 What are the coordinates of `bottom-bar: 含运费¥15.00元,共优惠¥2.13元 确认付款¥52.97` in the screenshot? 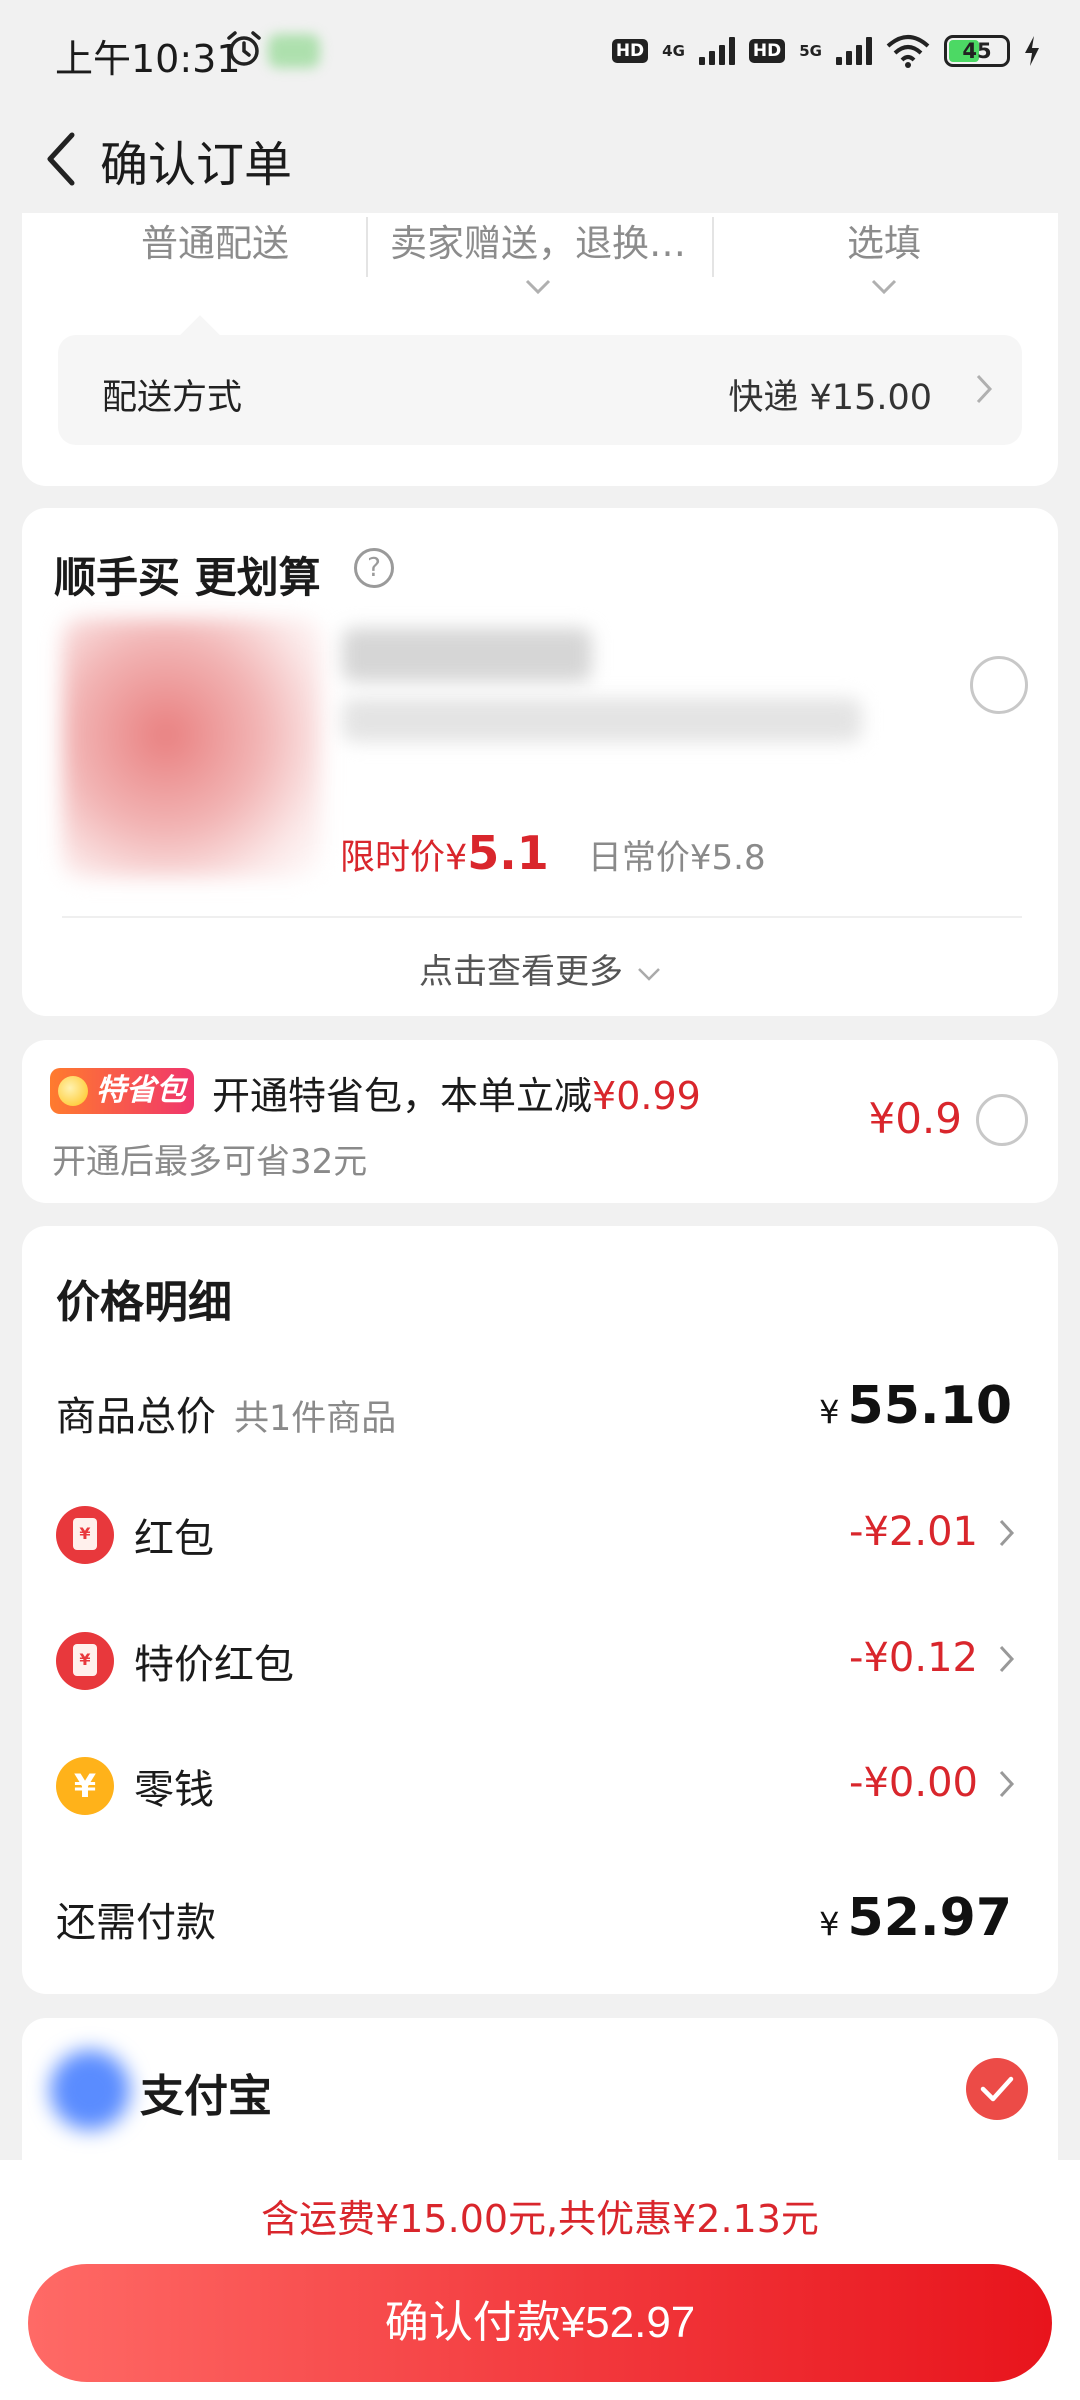 It's located at (540, 2280).